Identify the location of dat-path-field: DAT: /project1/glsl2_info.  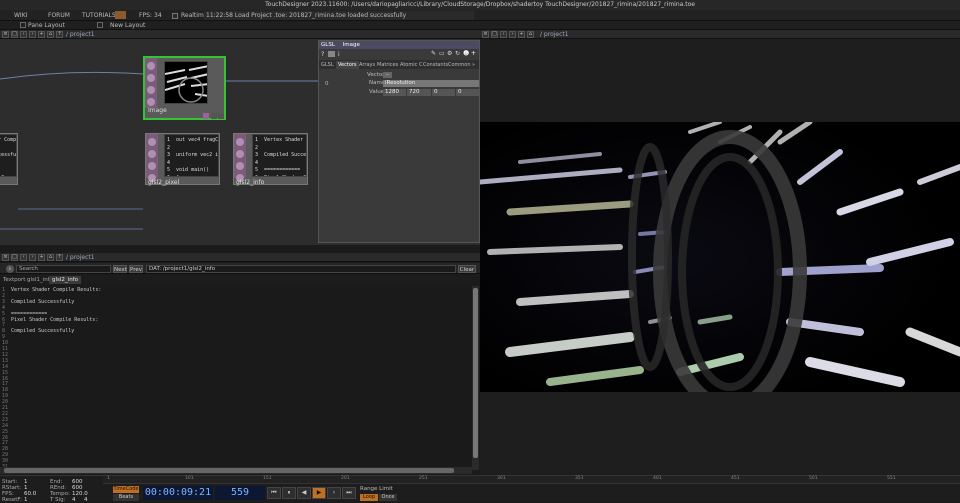
(301, 269).